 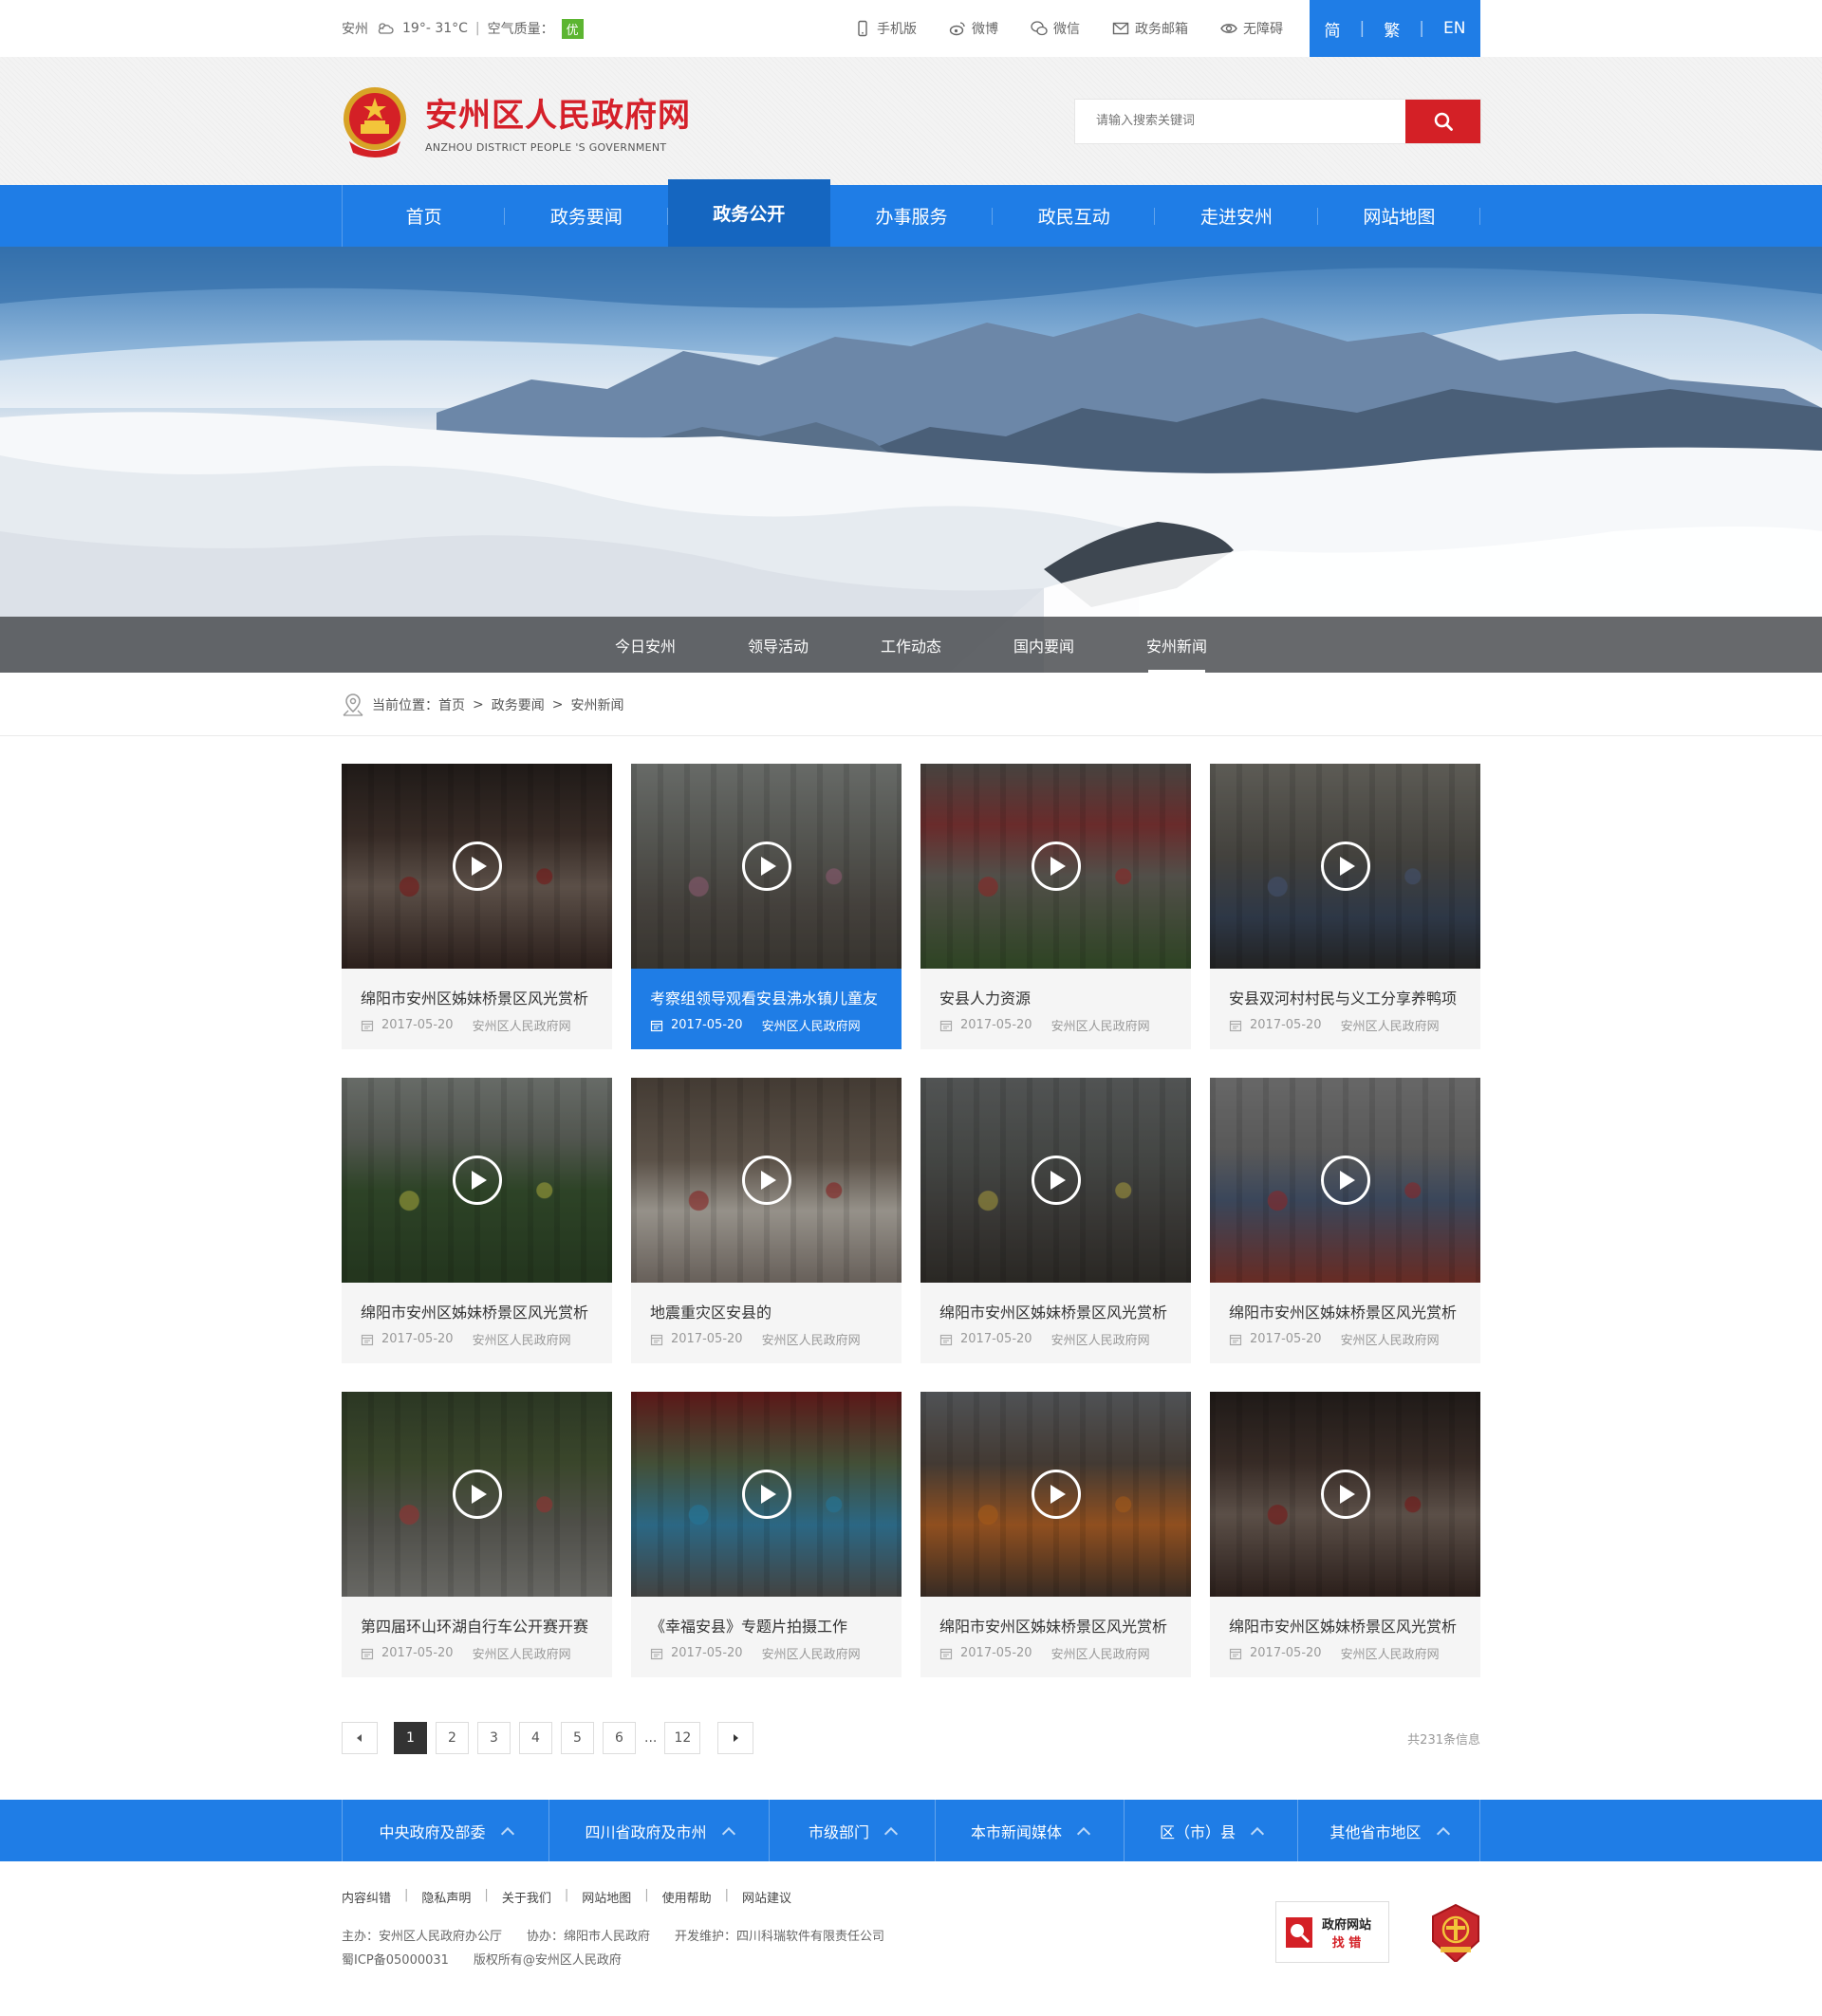 I want to click on page-6: 6, so click(x=619, y=1738).